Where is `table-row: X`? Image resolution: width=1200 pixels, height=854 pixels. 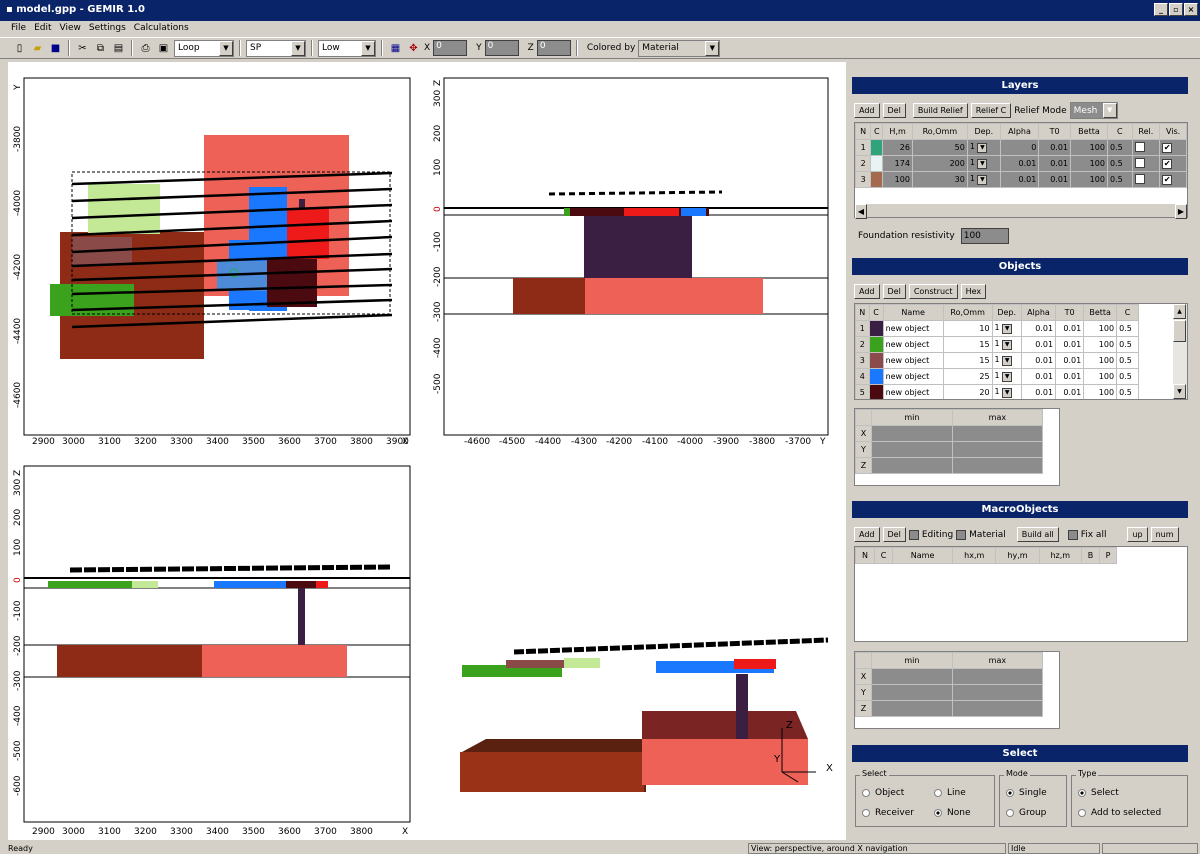
table-row: X is located at coordinates (949, 433).